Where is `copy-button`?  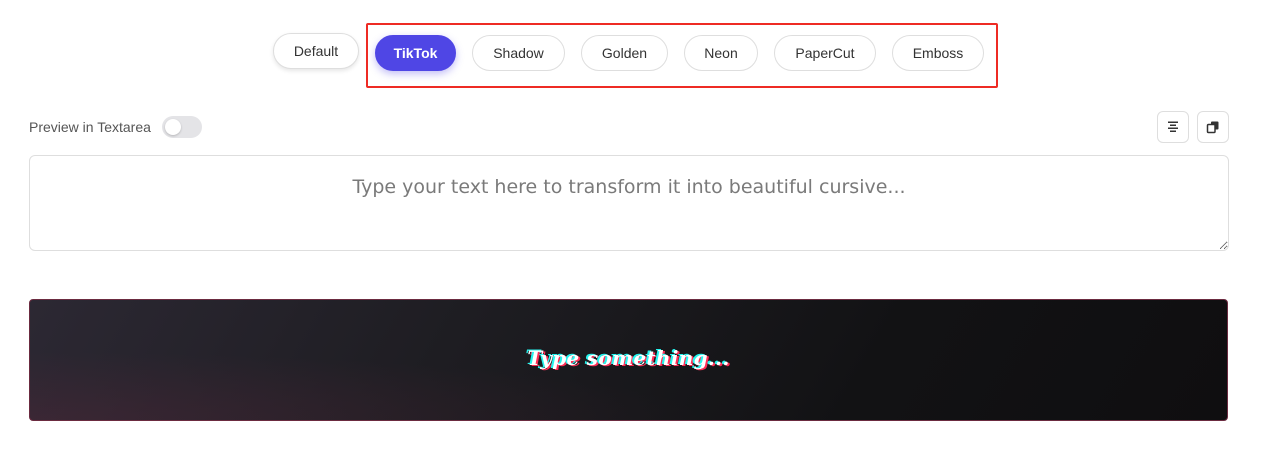
copy-button is located at coordinates (1213, 127).